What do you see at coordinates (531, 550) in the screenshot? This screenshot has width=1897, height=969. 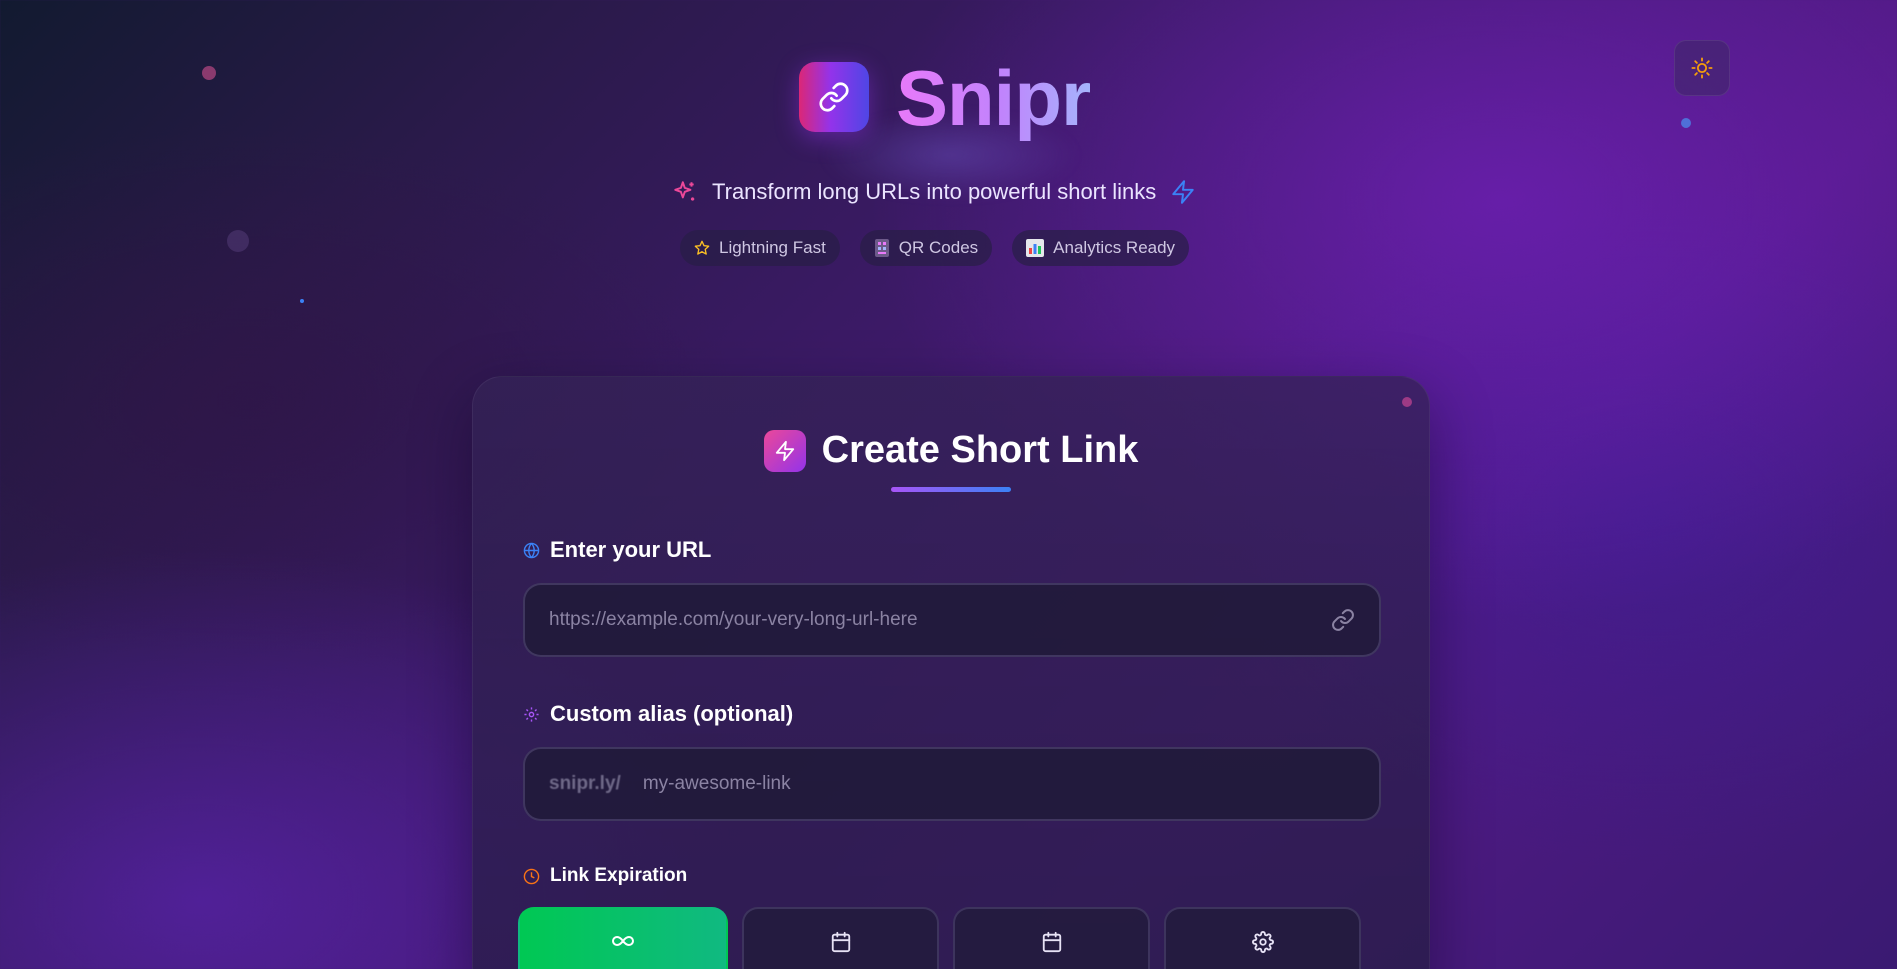 I see `globe-icon` at bounding box center [531, 550].